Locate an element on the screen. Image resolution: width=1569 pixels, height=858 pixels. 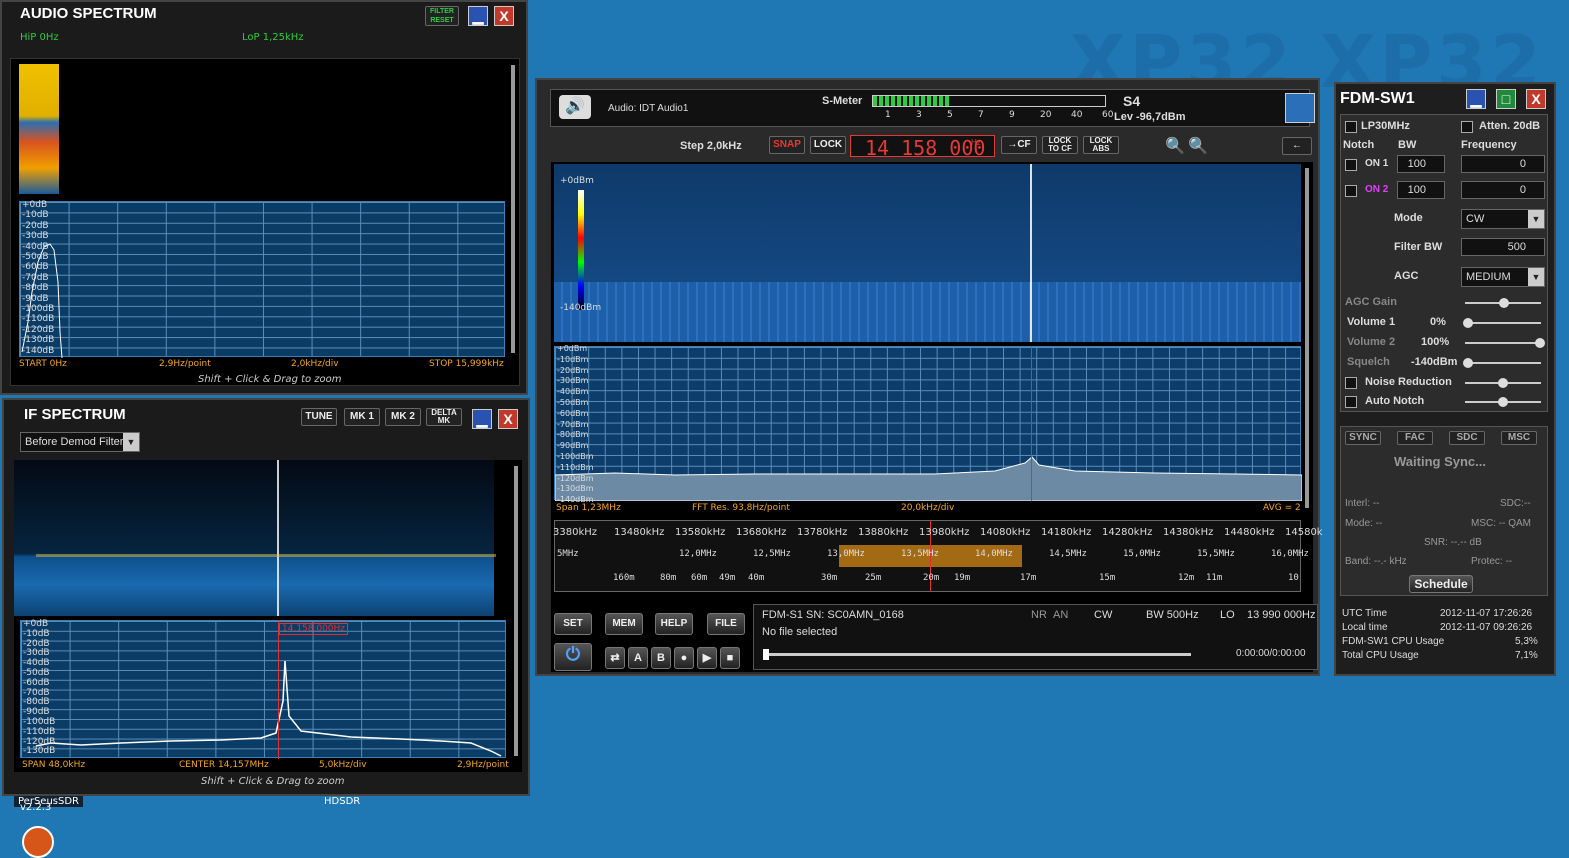
auto-notch-slider is located at coordinates (1503, 402).